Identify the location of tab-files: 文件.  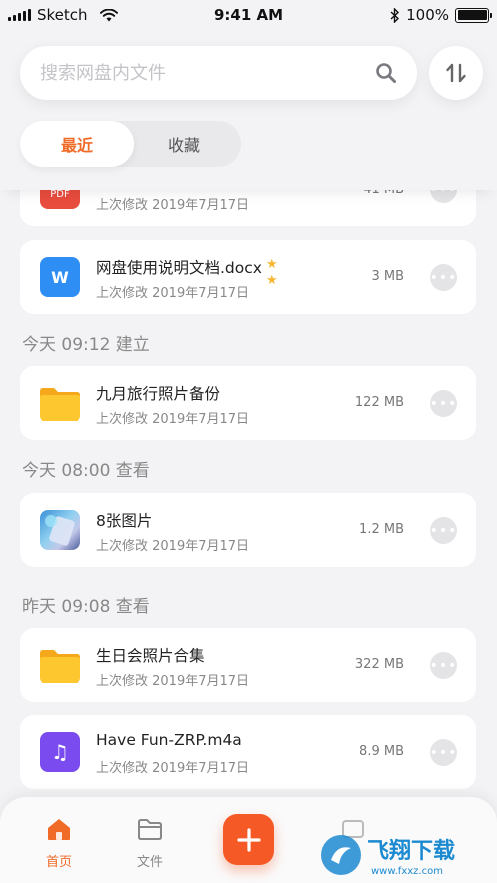
(150, 843).